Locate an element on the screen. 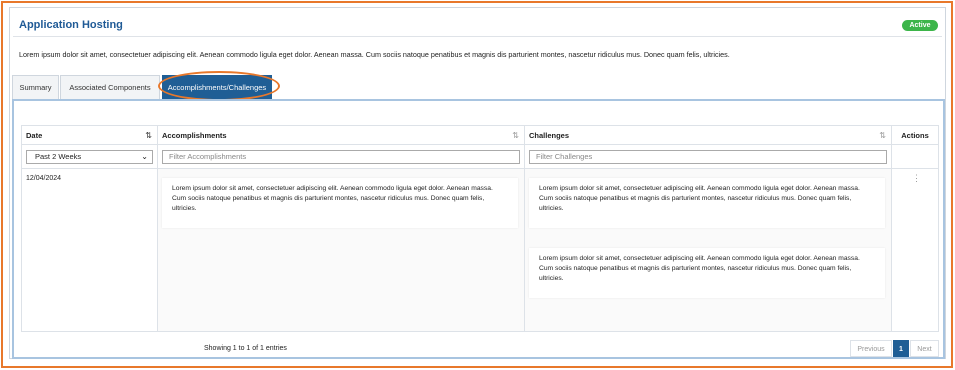  date-range-select: Past 2 Weeks ⌄ is located at coordinates (89, 156).